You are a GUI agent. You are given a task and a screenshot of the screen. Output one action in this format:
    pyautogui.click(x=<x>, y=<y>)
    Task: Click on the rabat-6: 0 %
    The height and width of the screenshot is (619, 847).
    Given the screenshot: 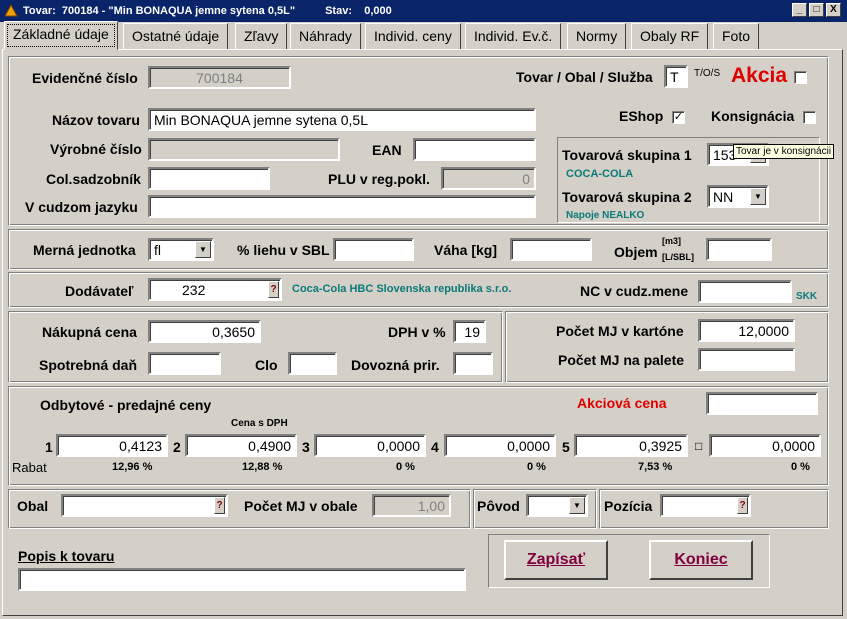 What is the action you would take?
    pyautogui.click(x=800, y=467)
    